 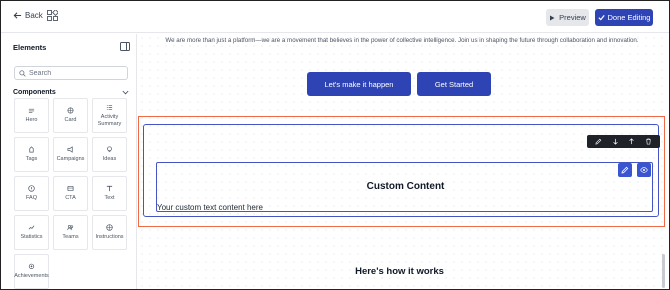 I want to click on search-input, so click(x=74, y=73).